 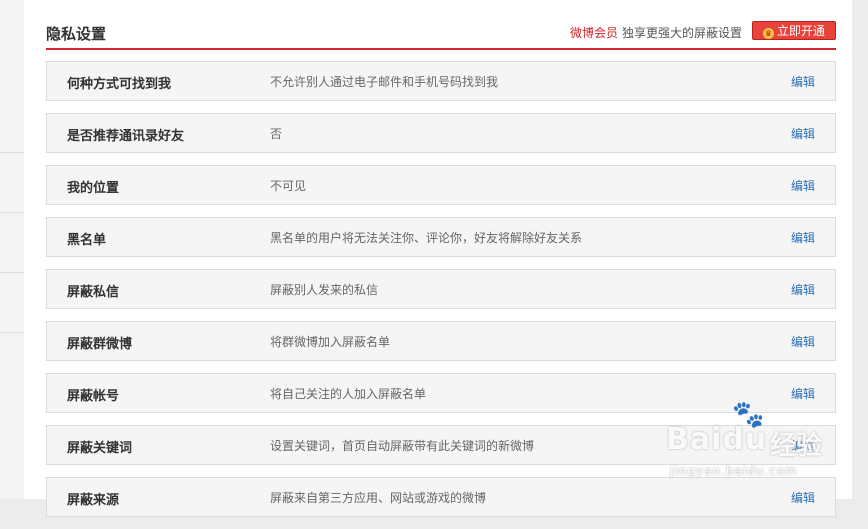 What do you see at coordinates (324, 290) in the screenshot?
I see `setting-description: 屏蔽别人发来的私信` at bounding box center [324, 290].